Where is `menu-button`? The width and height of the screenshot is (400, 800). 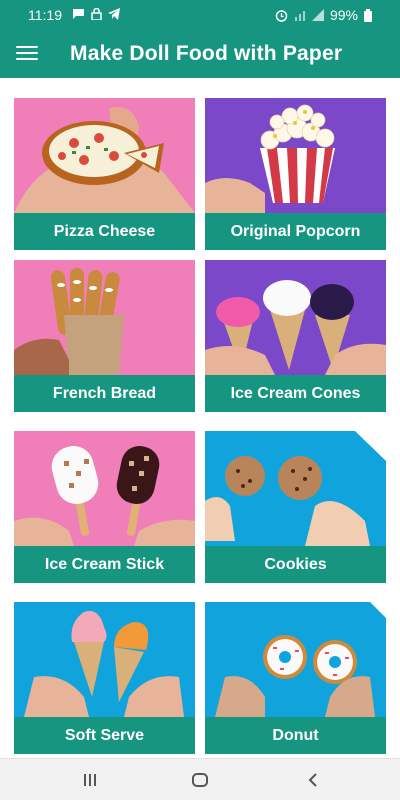 menu-button is located at coordinates (27, 54).